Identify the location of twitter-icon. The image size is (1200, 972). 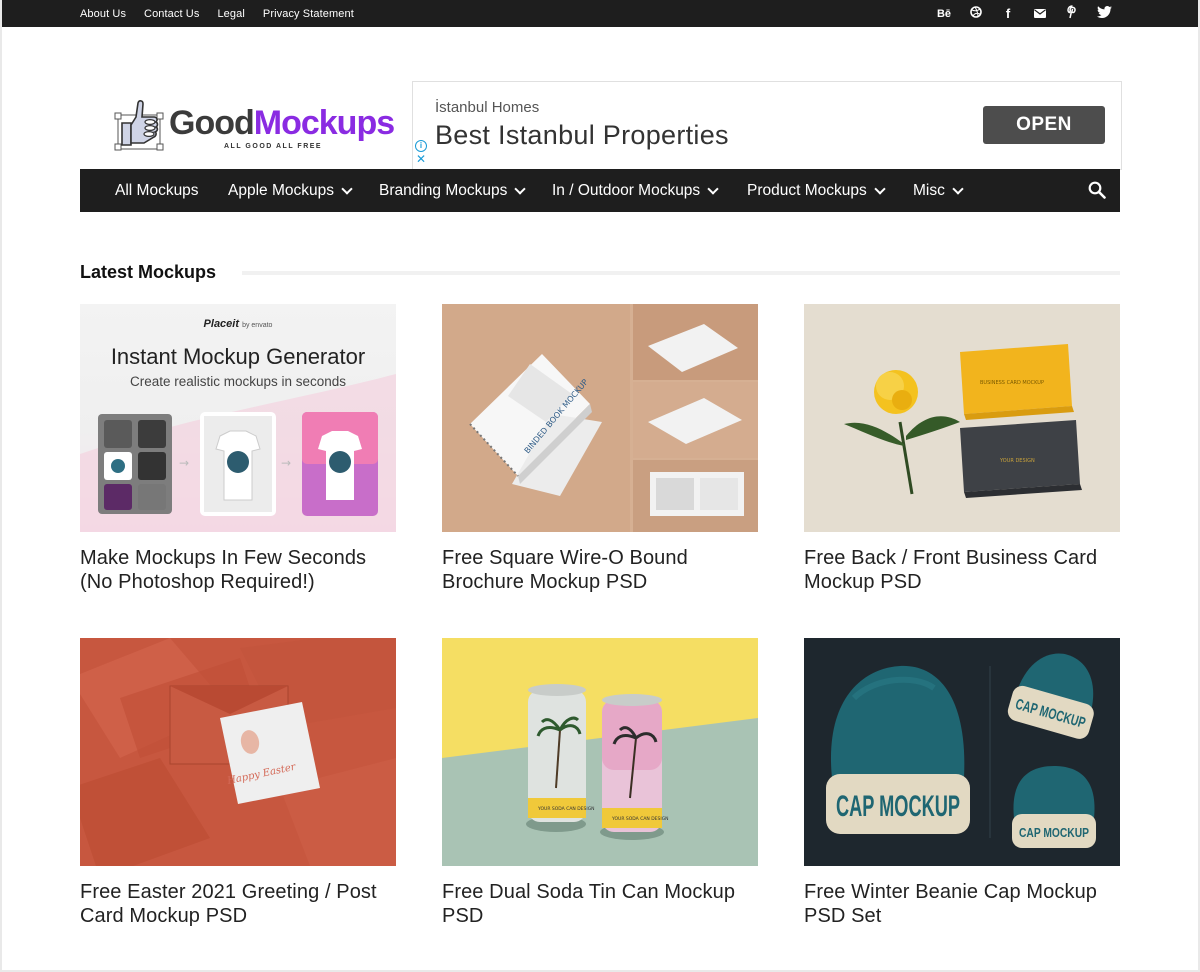
(1104, 13).